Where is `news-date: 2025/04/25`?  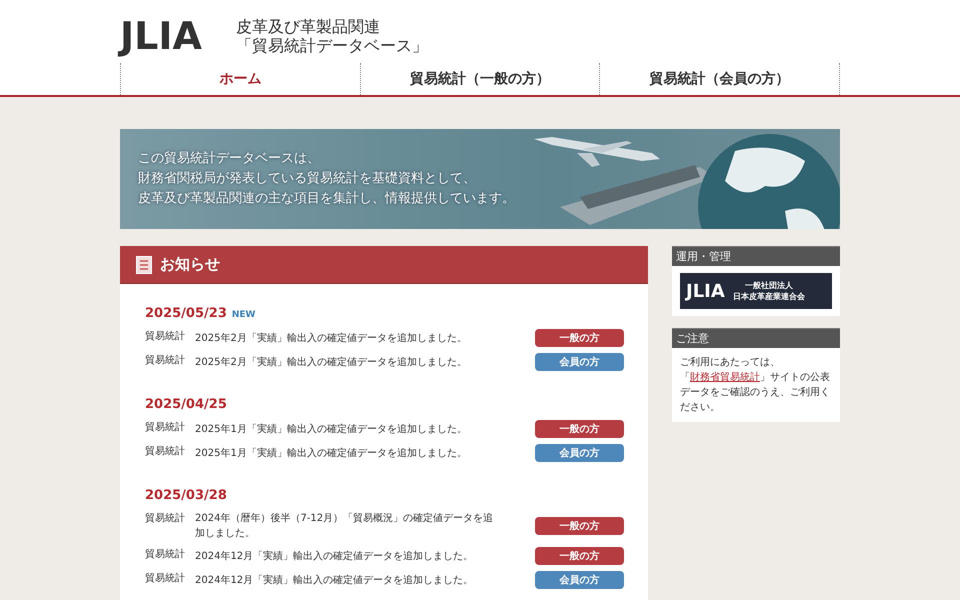 news-date: 2025/04/25 is located at coordinates (186, 404).